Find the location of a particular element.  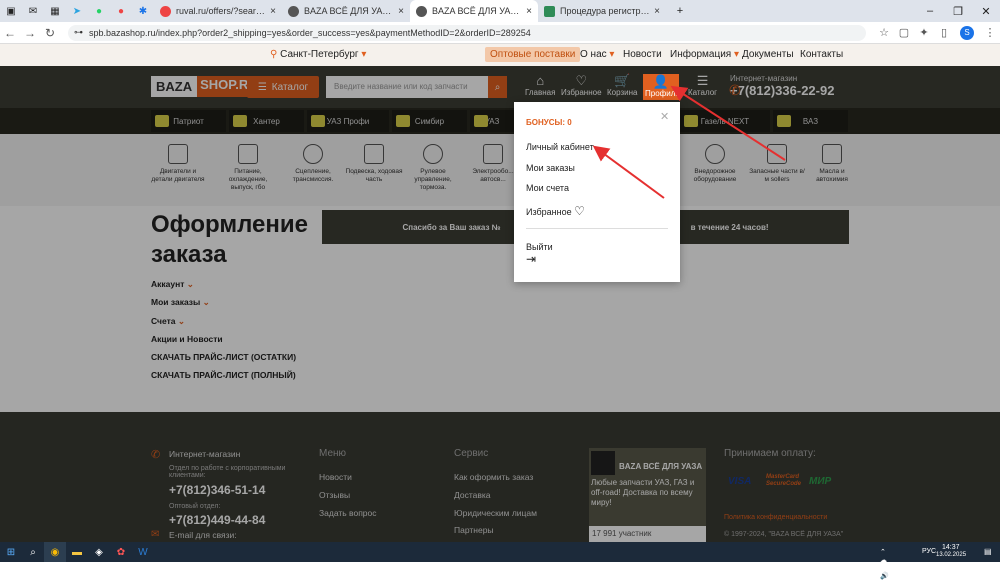

user-icon: 👤 is located at coordinates (661, 81).